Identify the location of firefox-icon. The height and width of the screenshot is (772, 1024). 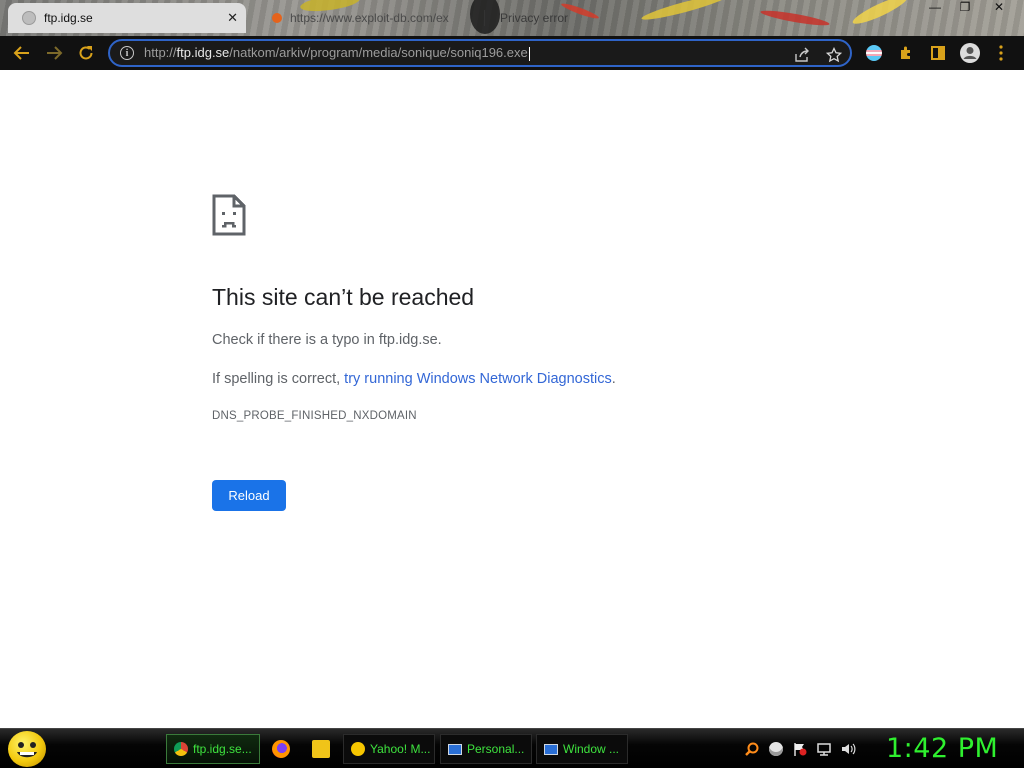
(281, 749).